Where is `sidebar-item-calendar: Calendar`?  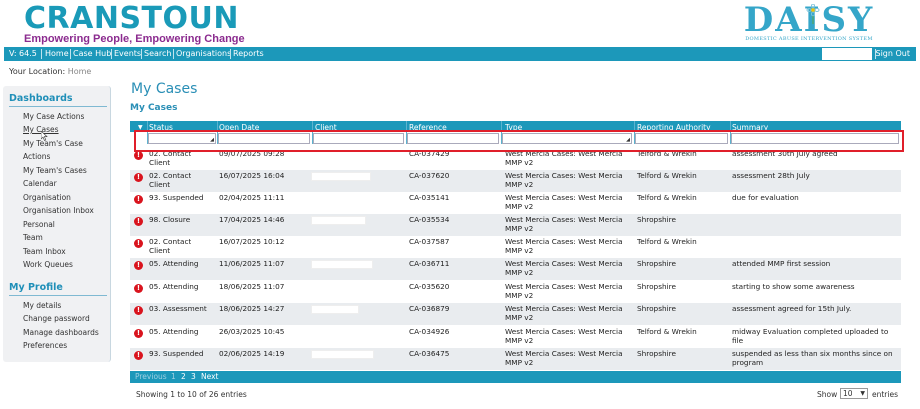
sidebar-item-calendar: Calendar is located at coordinates (40, 183).